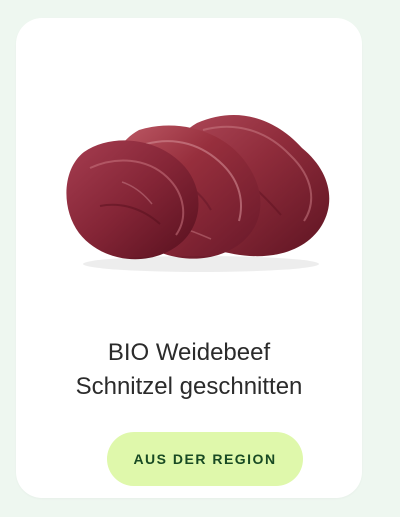 The height and width of the screenshot is (517, 400). Describe the element at coordinates (189, 386) in the screenshot. I see `product-title-line-2: Schnitzel geschnitten` at that location.